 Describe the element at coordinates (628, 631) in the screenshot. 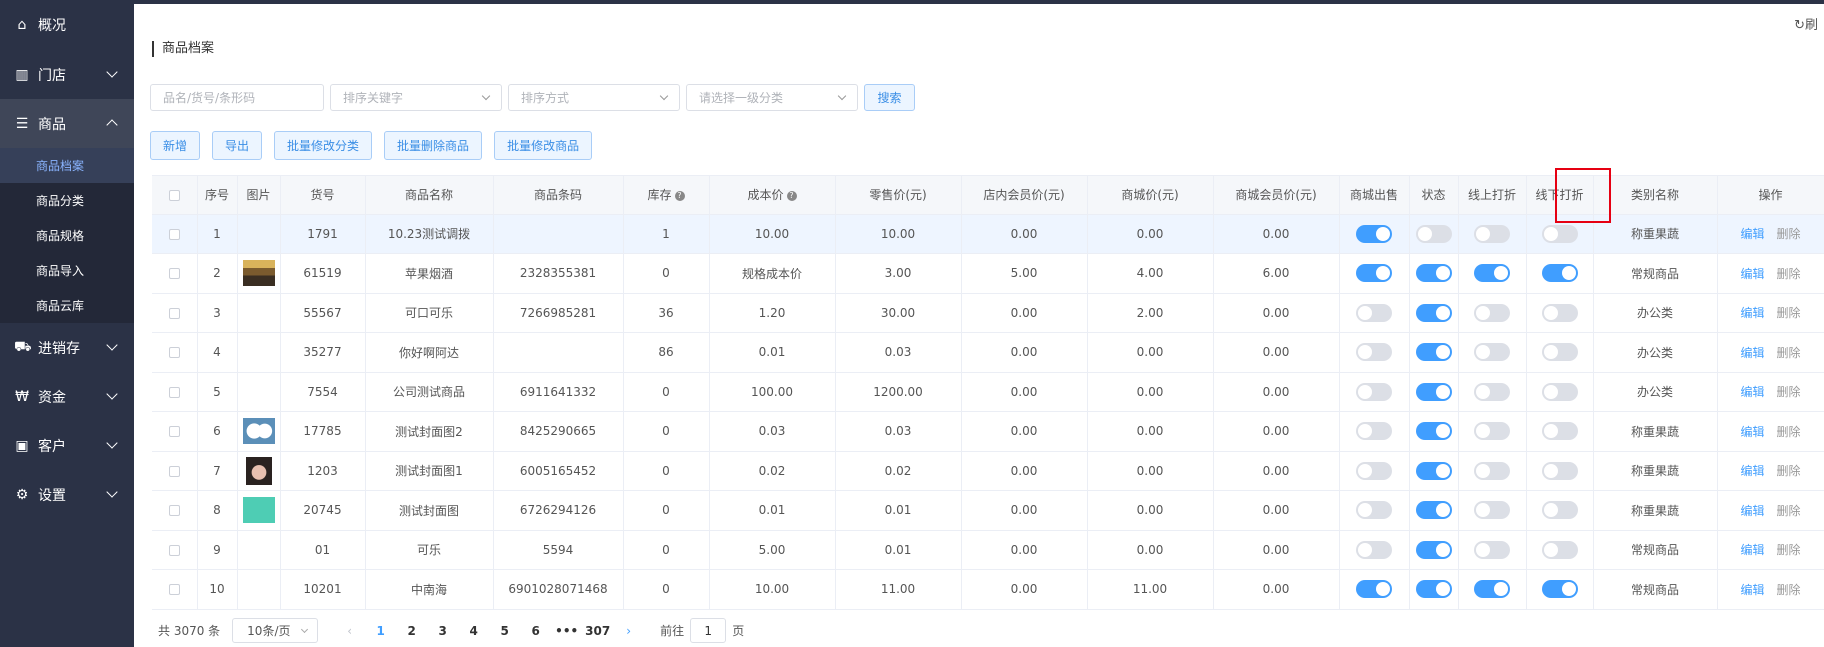

I see `next-page-button: ›` at that location.